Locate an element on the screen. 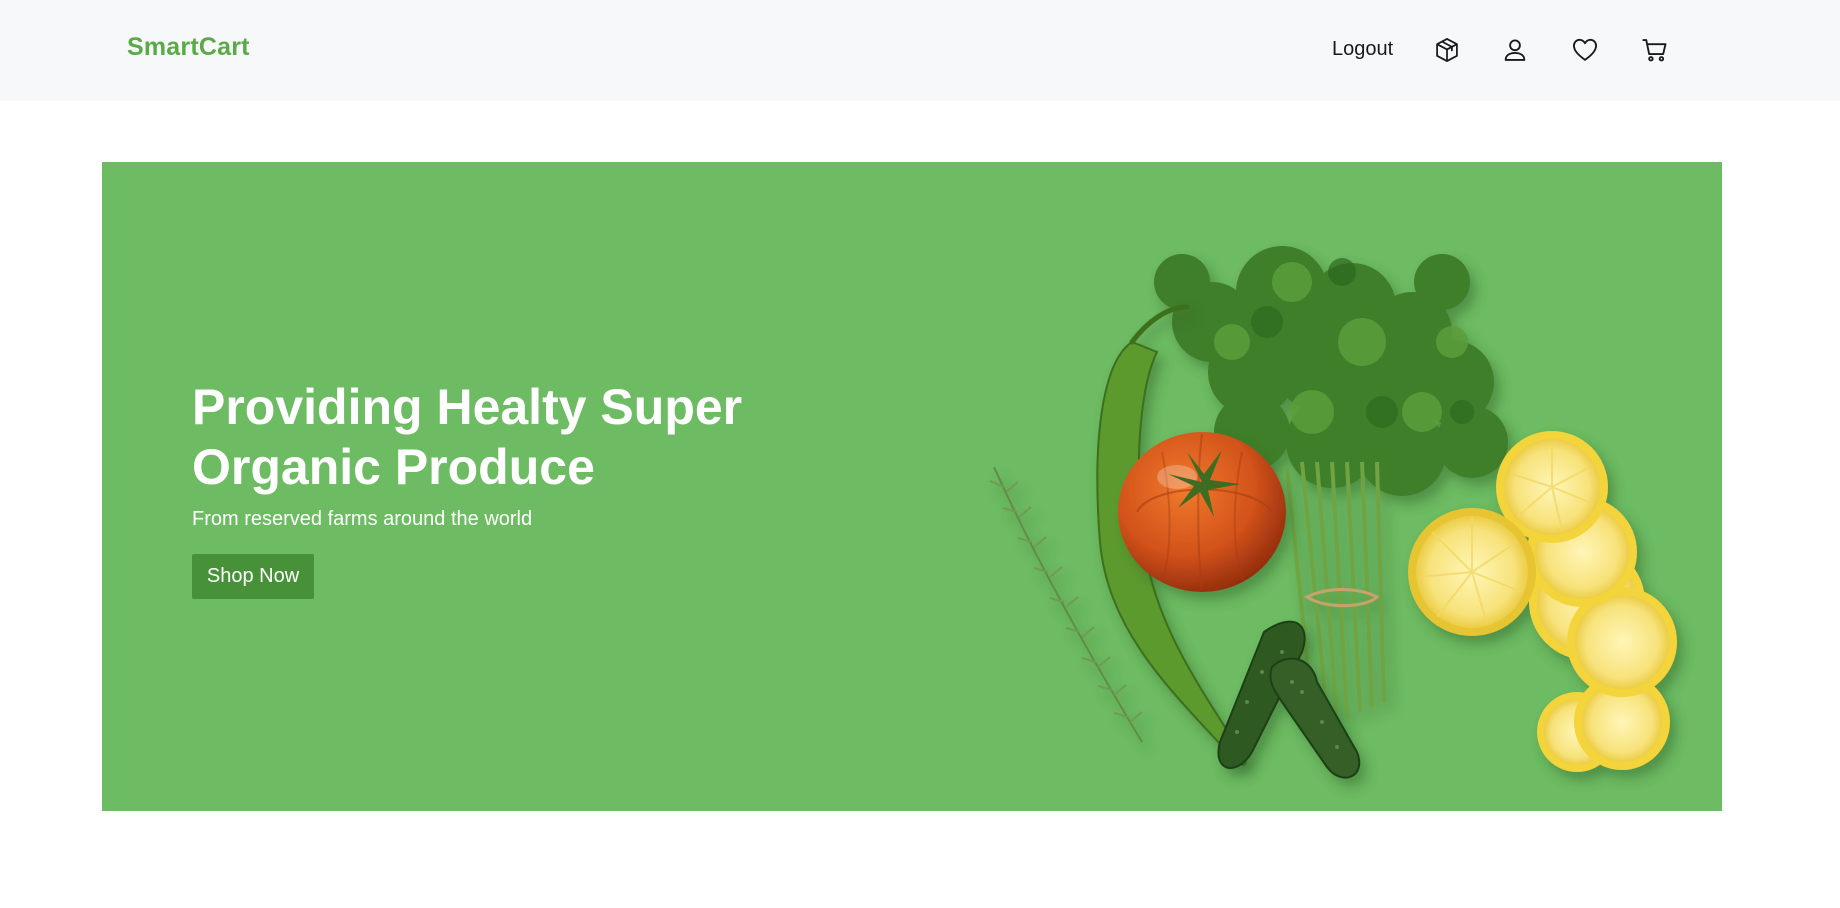 The width and height of the screenshot is (1840, 908). navbar: SmartCart Logout is located at coordinates (920, 50).